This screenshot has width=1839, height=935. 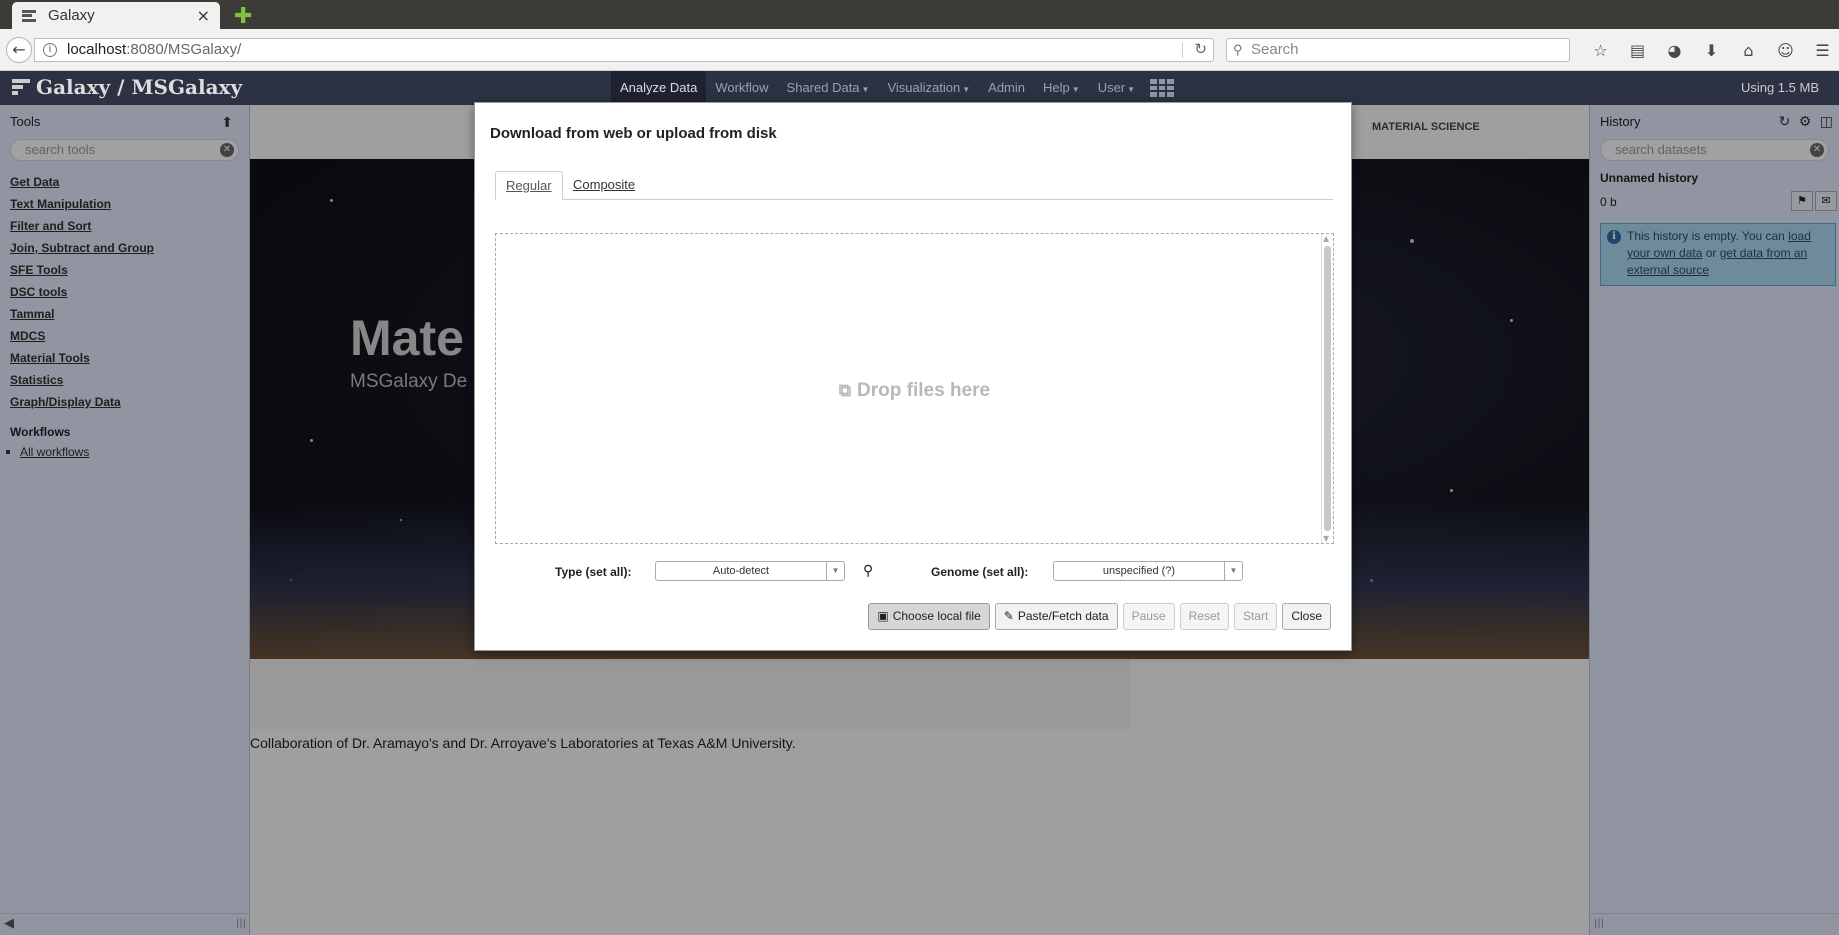 I want to click on genome-select-value: unspecified (?), so click(x=1139, y=571).